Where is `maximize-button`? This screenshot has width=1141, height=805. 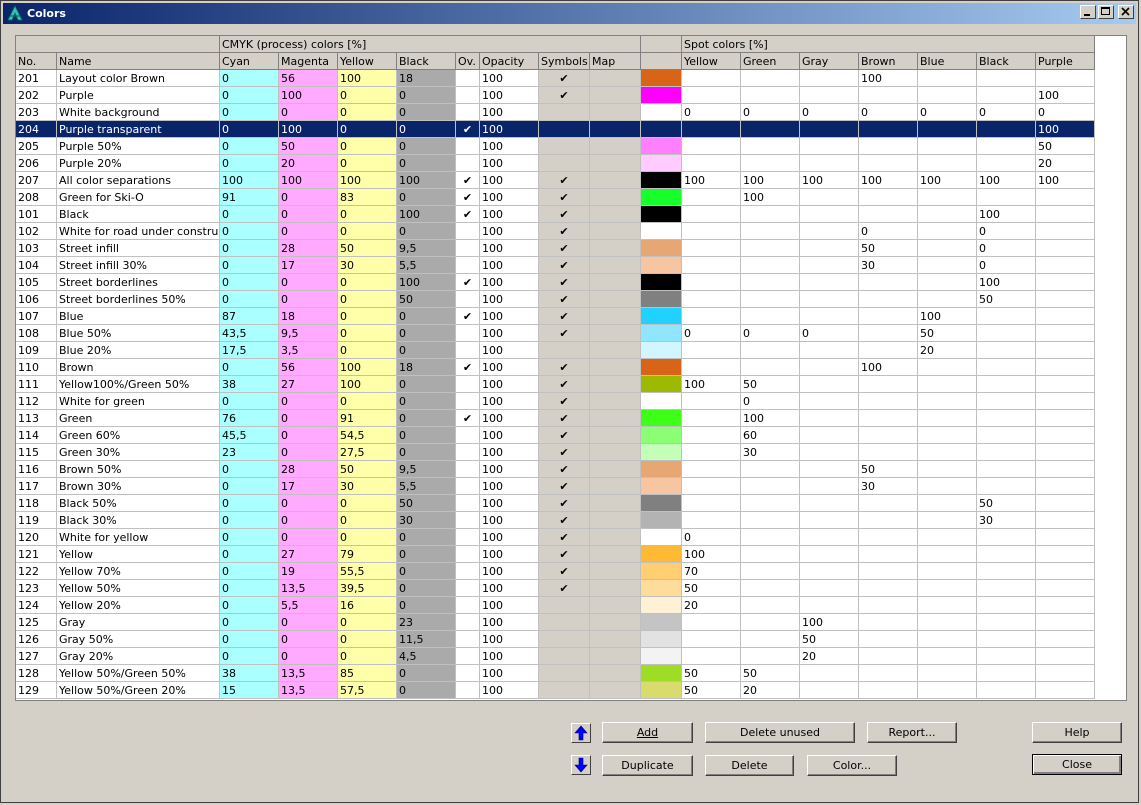 maximize-button is located at coordinates (1106, 12).